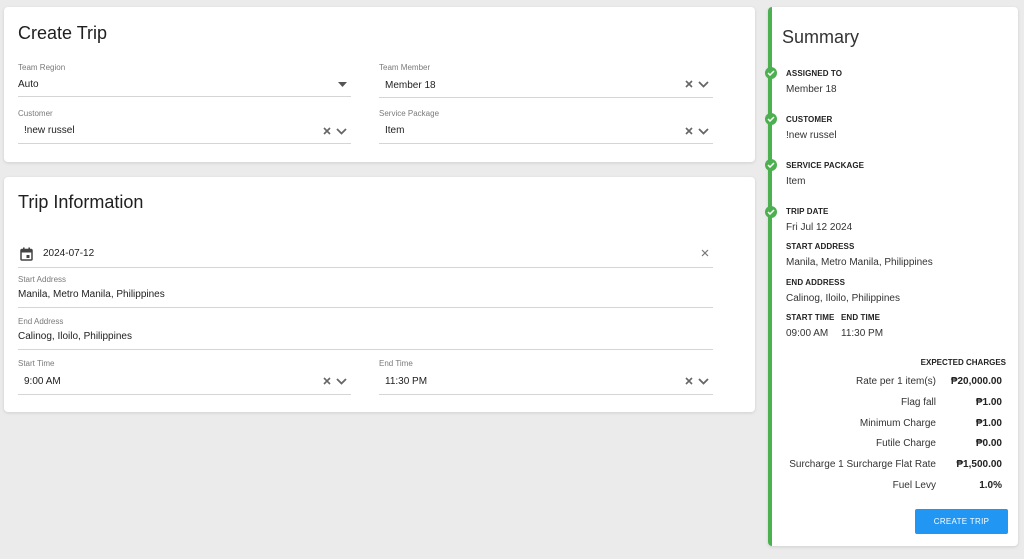 The height and width of the screenshot is (559, 1024). I want to click on charge-row: Surcharge 1 Surcharge Flat Rate ₱1,500.00, so click(895, 464).